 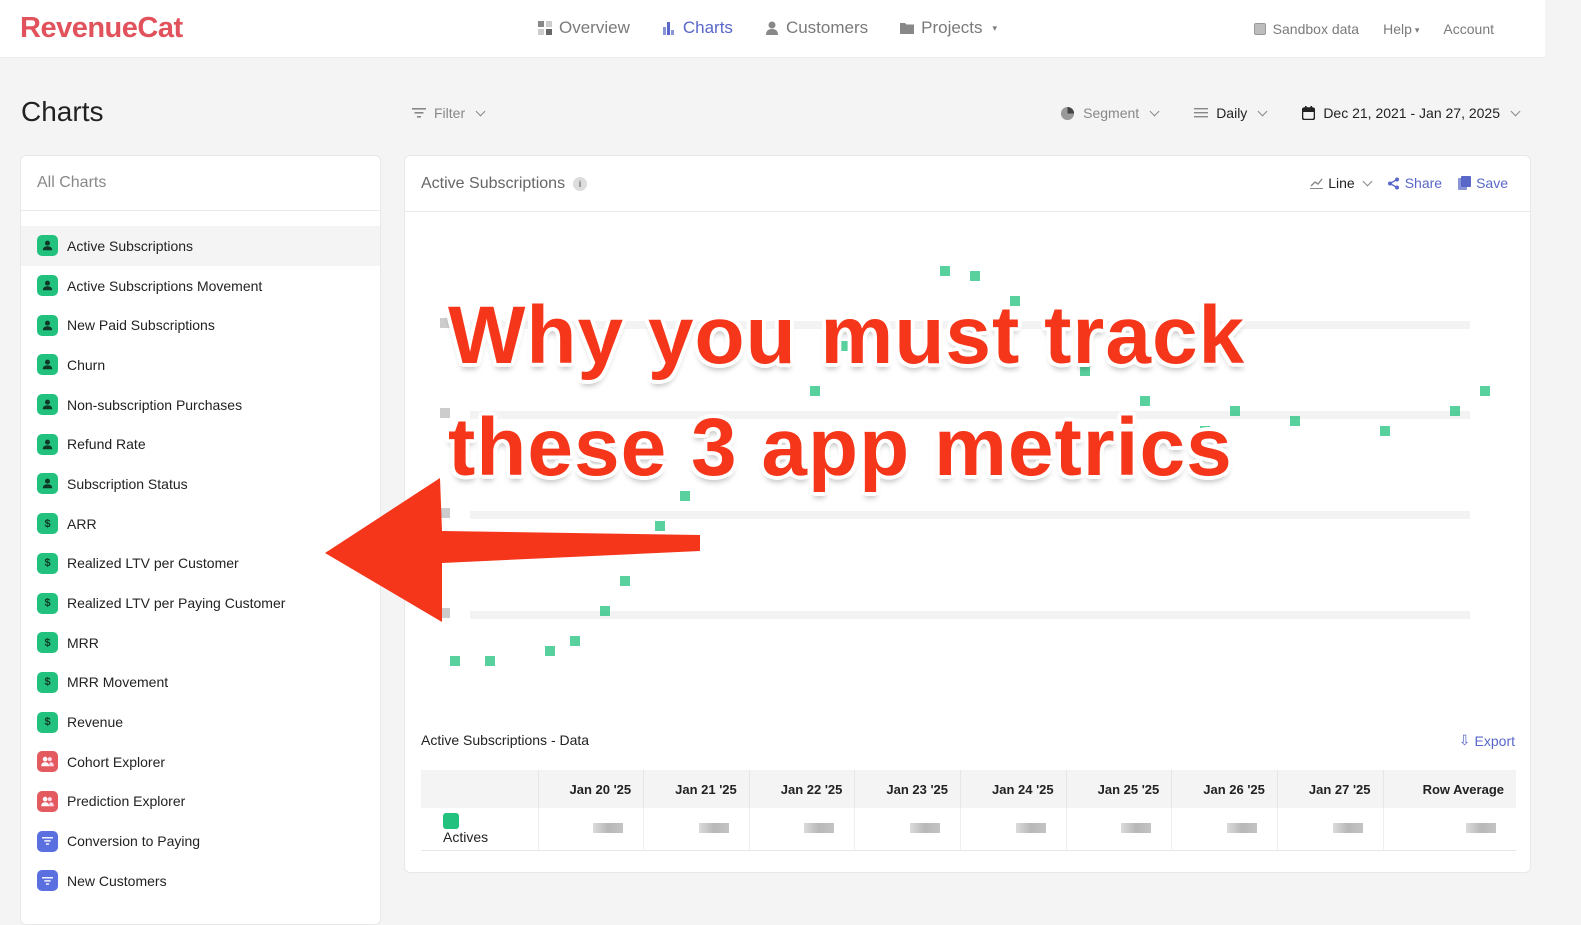 I want to click on pie-chart-icon, so click(x=1068, y=113).